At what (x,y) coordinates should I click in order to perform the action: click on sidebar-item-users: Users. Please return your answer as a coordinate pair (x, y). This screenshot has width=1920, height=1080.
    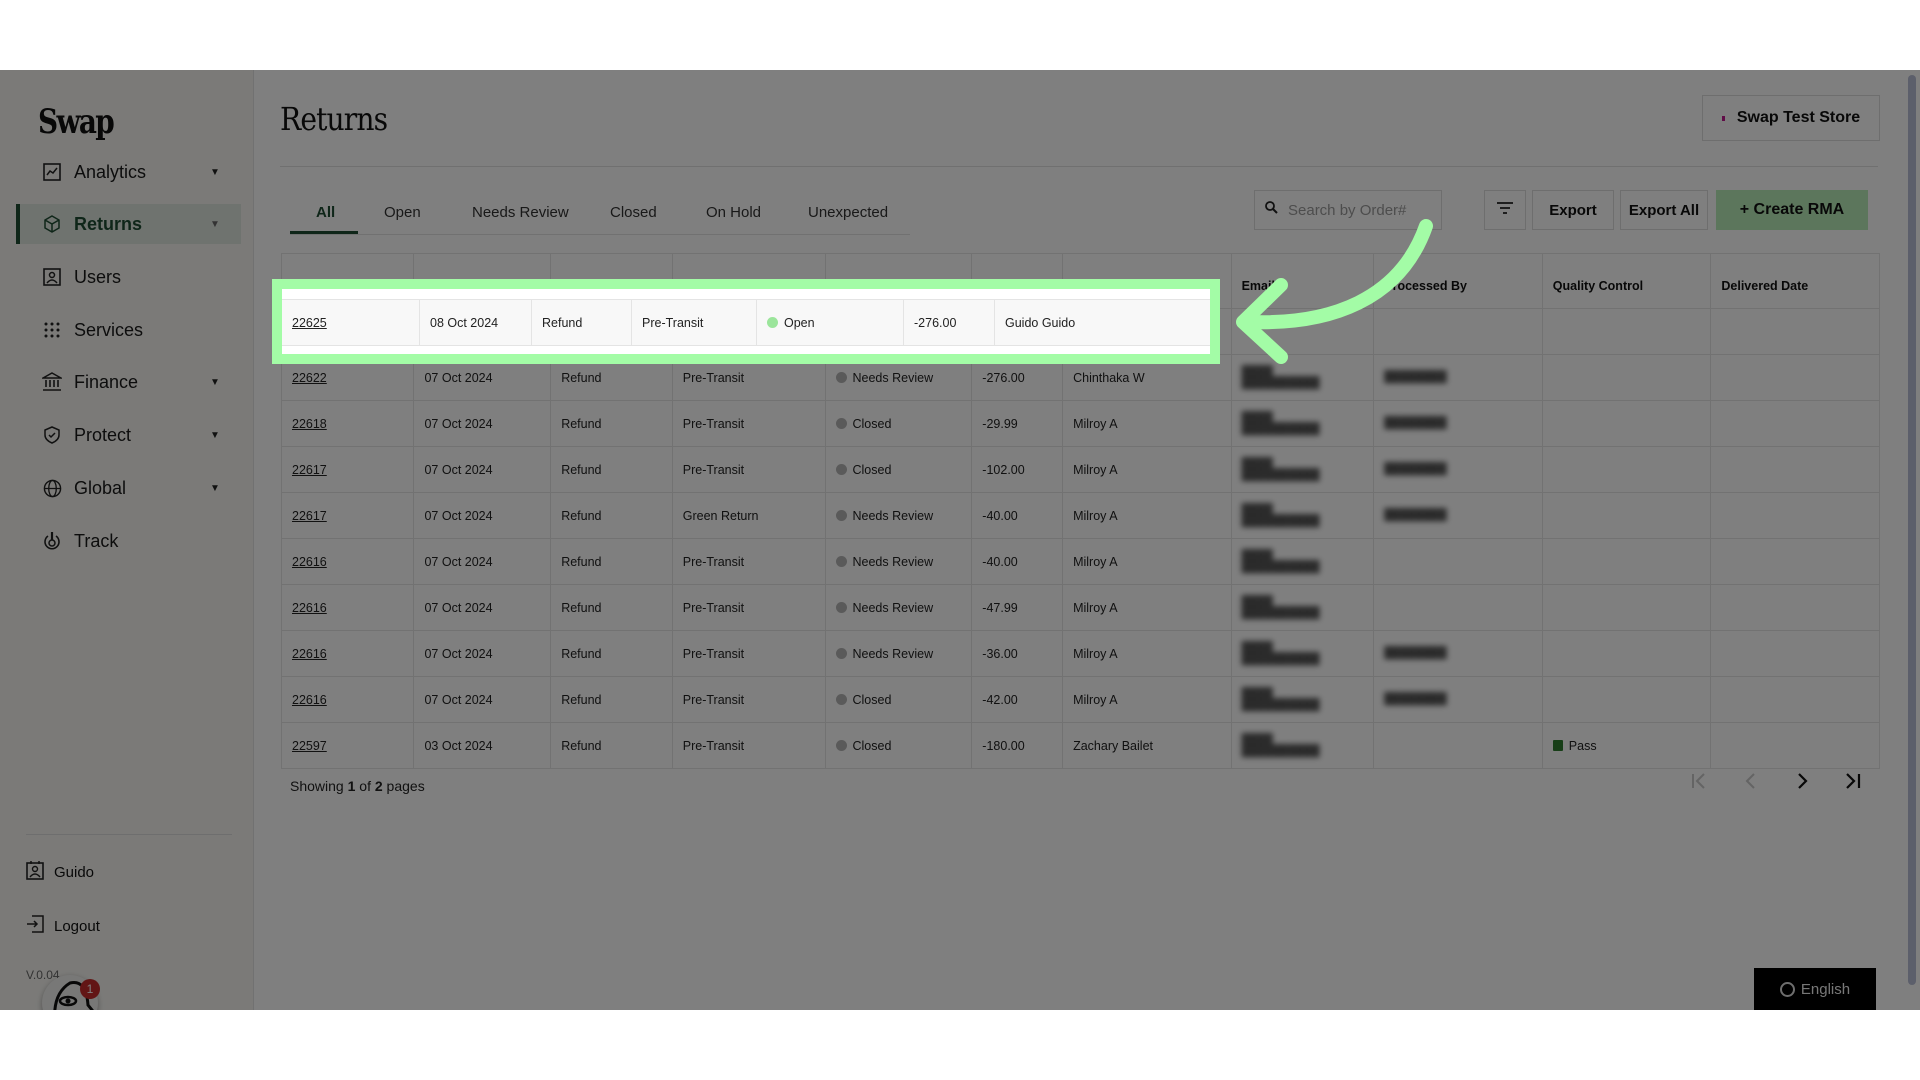
    Looking at the image, I should click on (126, 277).